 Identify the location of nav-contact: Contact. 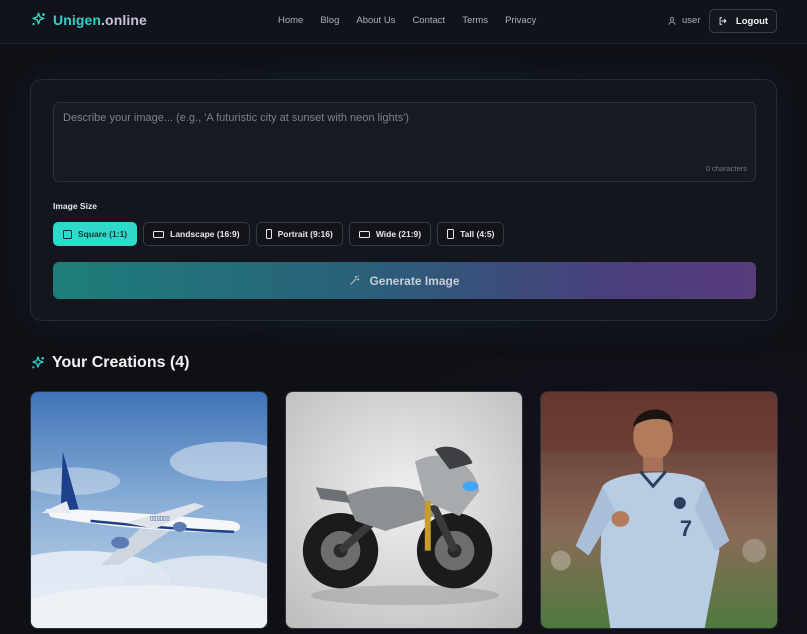
(428, 20).